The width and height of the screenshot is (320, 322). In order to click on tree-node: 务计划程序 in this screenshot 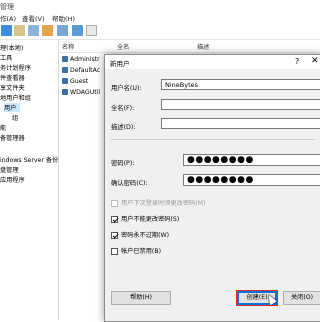, I will do `click(15, 67)`.